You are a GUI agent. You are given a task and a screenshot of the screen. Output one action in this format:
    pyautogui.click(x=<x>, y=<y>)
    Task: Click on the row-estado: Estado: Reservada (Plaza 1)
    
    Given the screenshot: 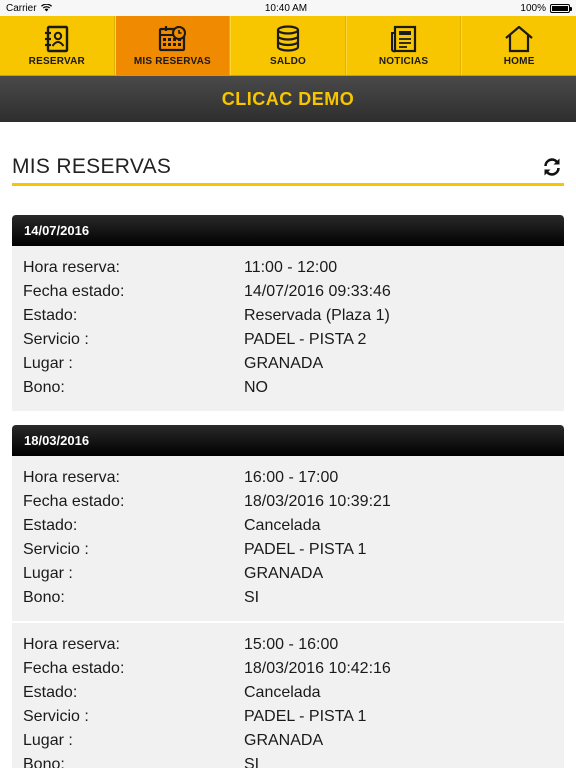 What is the action you would take?
    pyautogui.click(x=288, y=316)
    